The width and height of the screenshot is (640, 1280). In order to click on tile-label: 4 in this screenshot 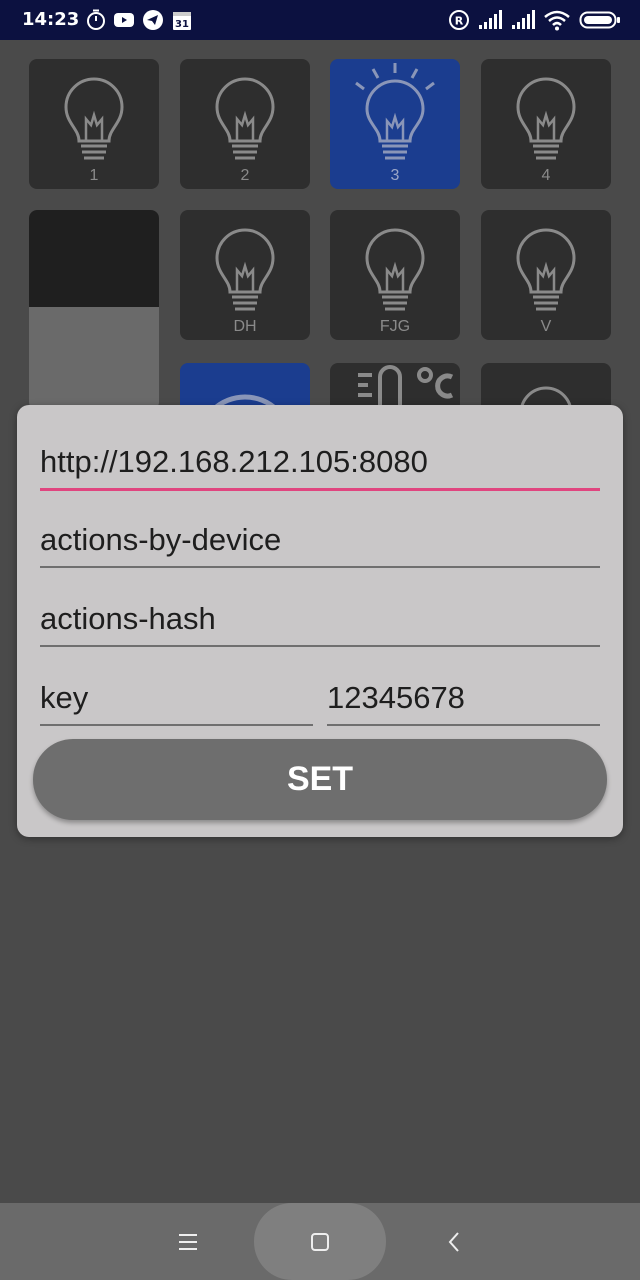, I will do `click(546, 175)`.